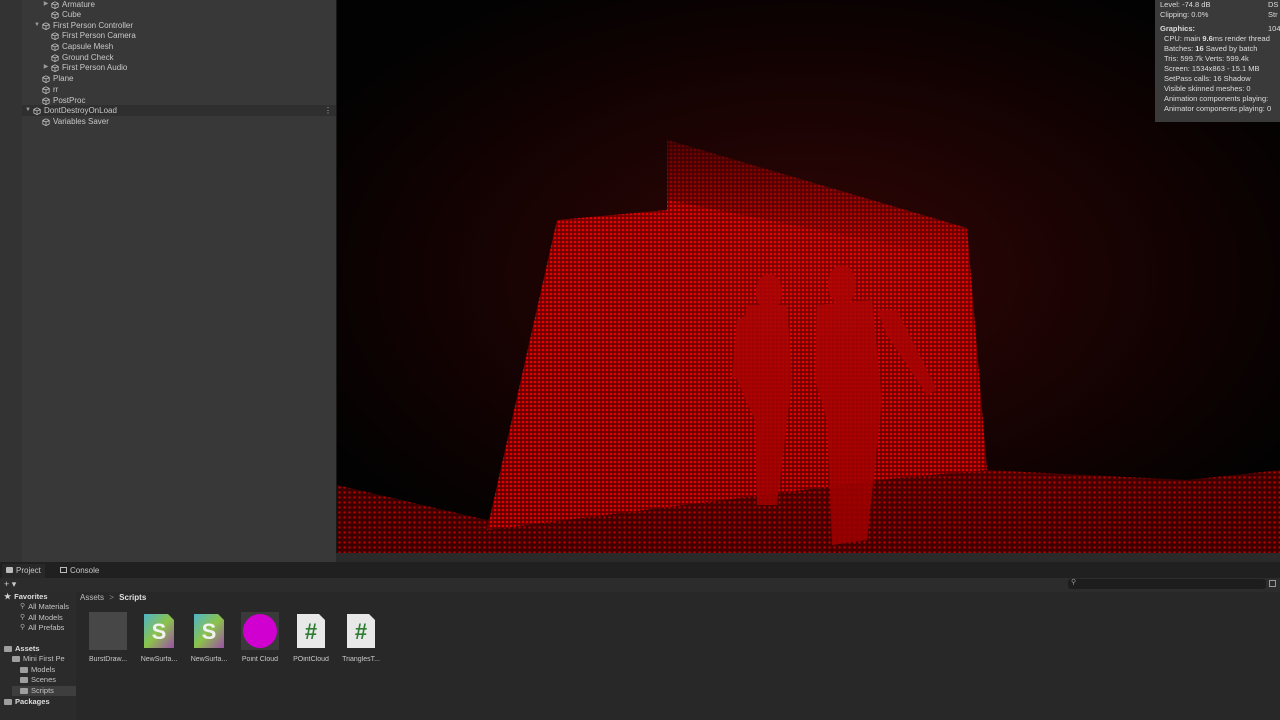 The image size is (1280, 720). I want to click on hierarchy-item: Plane, so click(53, 78).